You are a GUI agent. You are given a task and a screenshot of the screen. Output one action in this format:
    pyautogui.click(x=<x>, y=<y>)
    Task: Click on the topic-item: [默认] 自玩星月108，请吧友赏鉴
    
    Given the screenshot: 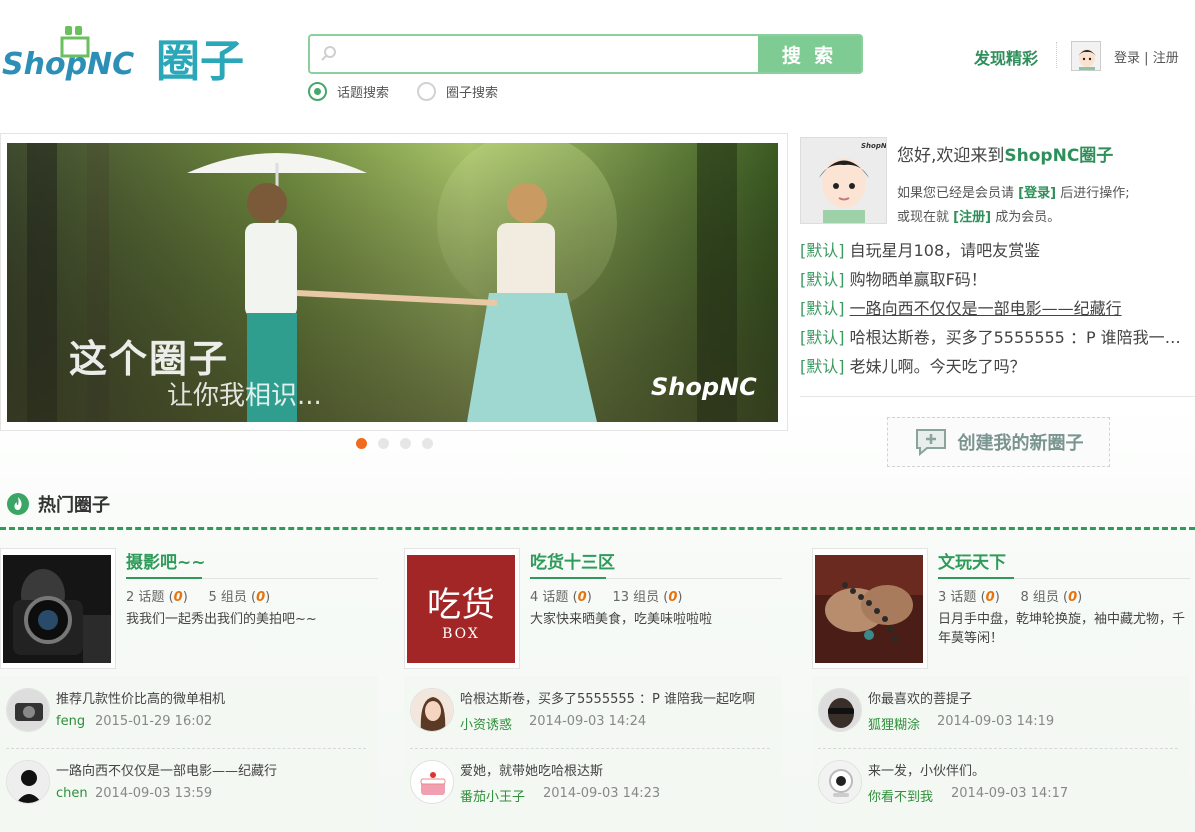 What is the action you would take?
    pyautogui.click(x=997, y=250)
    